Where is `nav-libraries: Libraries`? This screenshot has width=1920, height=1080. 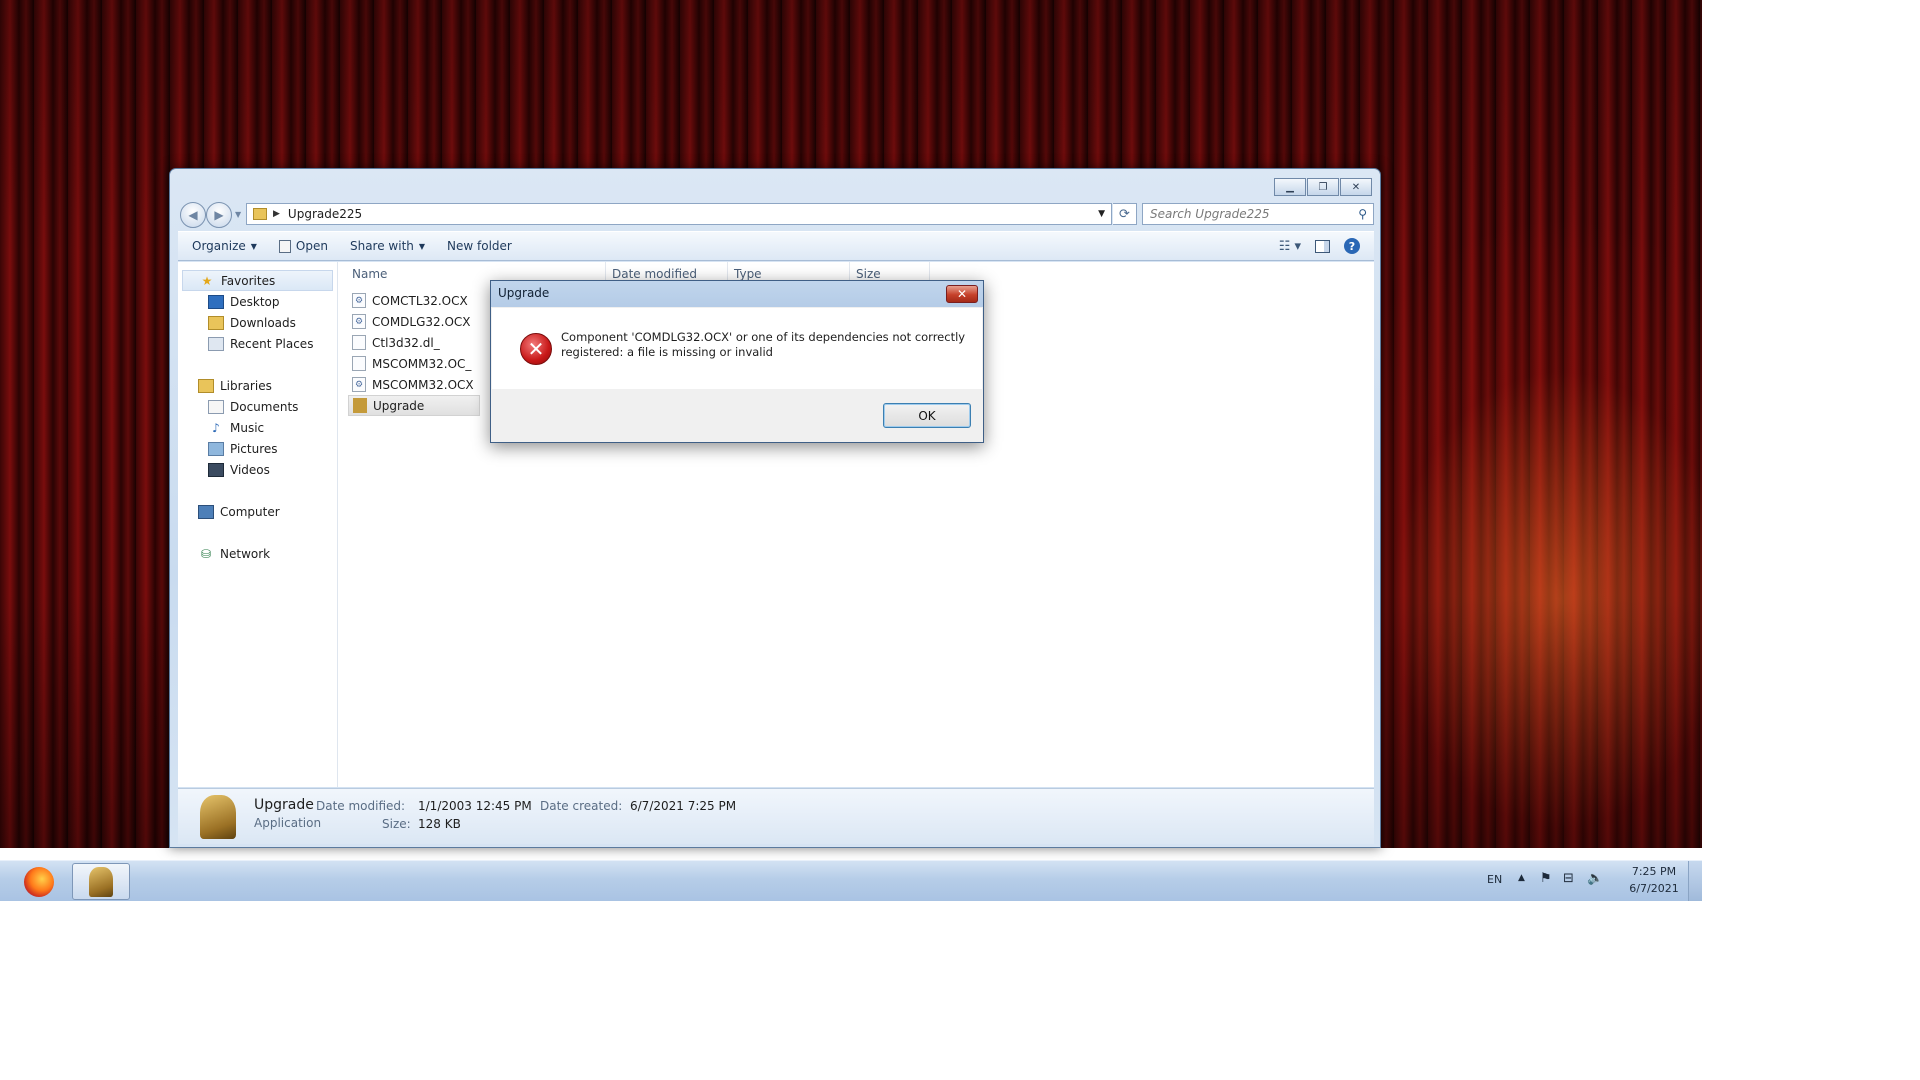
nav-libraries: Libraries is located at coordinates (257, 385).